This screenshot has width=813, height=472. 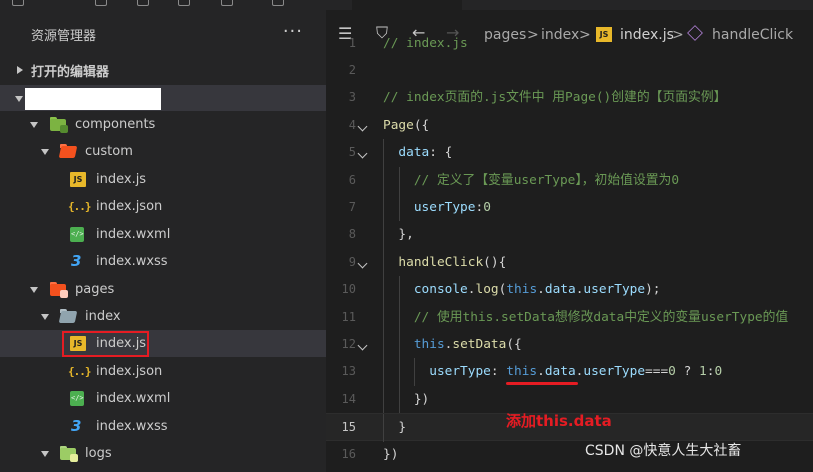 What do you see at coordinates (546, 180) in the screenshot?
I see `code-text: // 定义了【变量userType】，初始值设置为0` at bounding box center [546, 180].